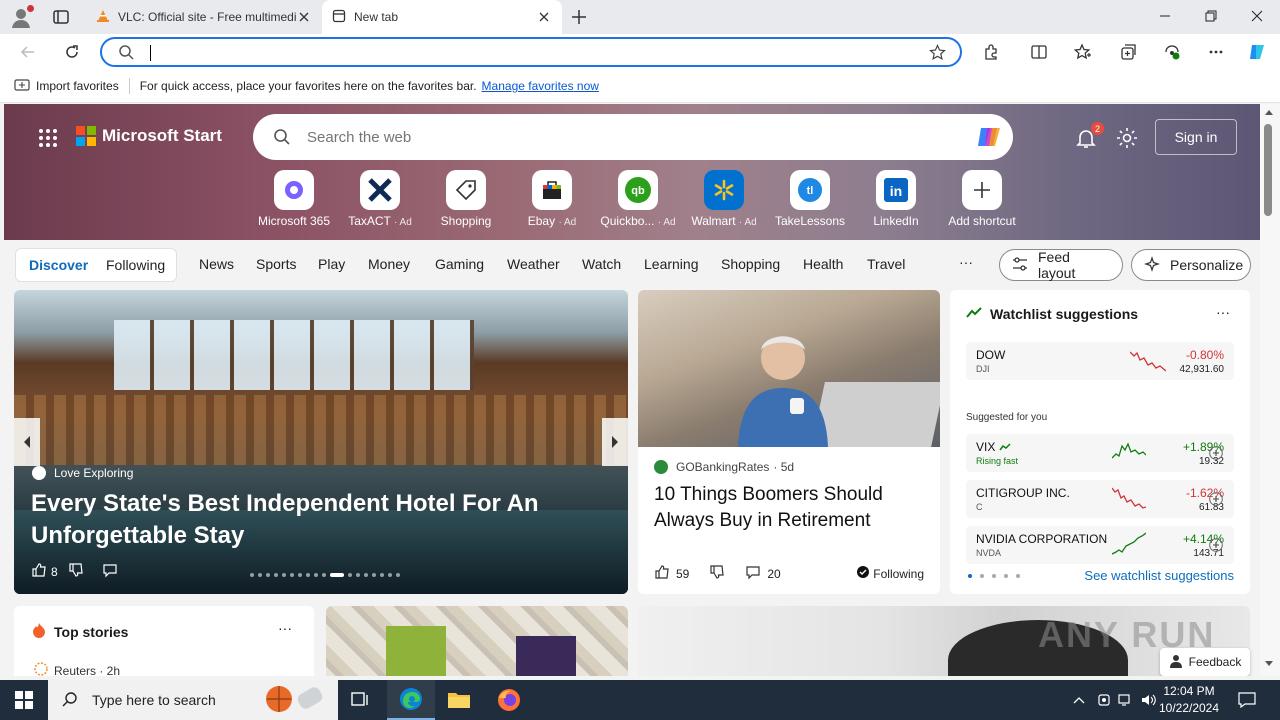  Describe the element at coordinates (823, 264) in the screenshot. I see `nav-item: Health` at that location.